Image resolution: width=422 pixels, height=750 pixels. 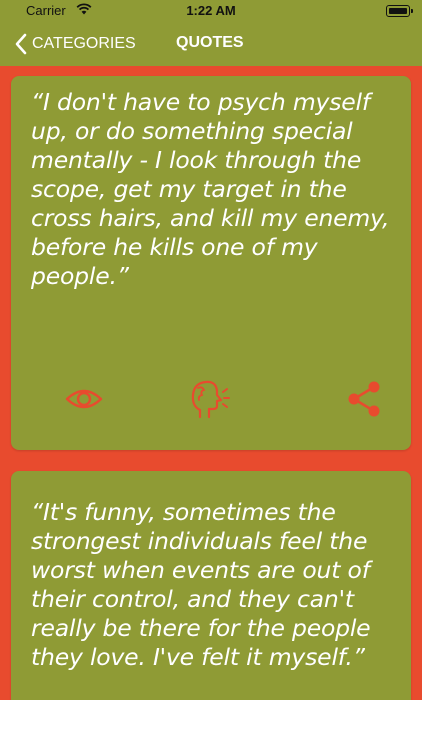 I want to click on eye-icon, so click(x=84, y=399).